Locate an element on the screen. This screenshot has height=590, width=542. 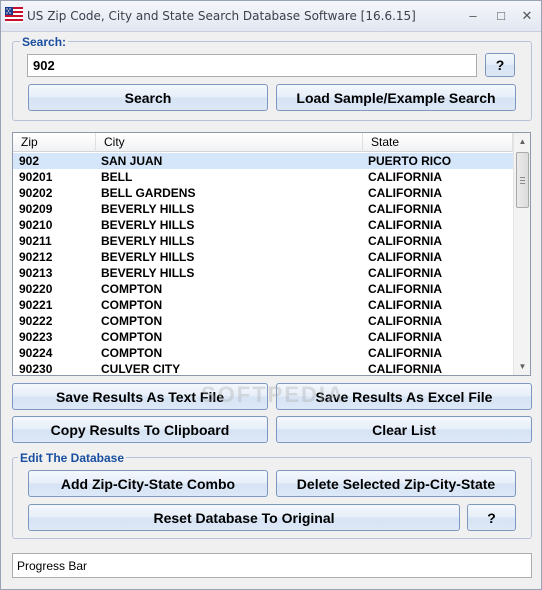
table-row: 90223 COMPTON CALIFORNIA is located at coordinates (263, 337).